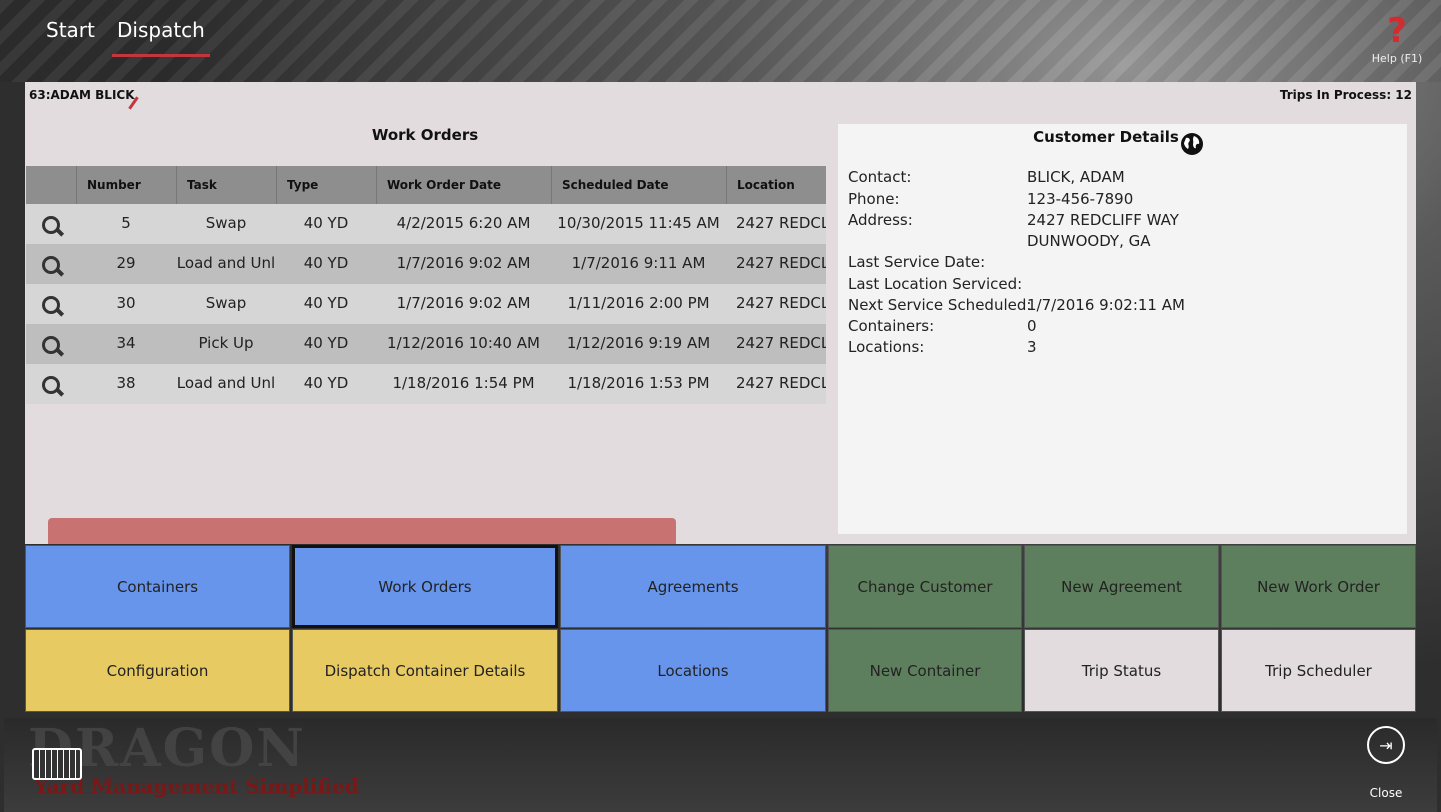 Image resolution: width=1441 pixels, height=812 pixels. I want to click on cell-scheduled-date: 10/30/2015 11:45 AM, so click(638, 223).